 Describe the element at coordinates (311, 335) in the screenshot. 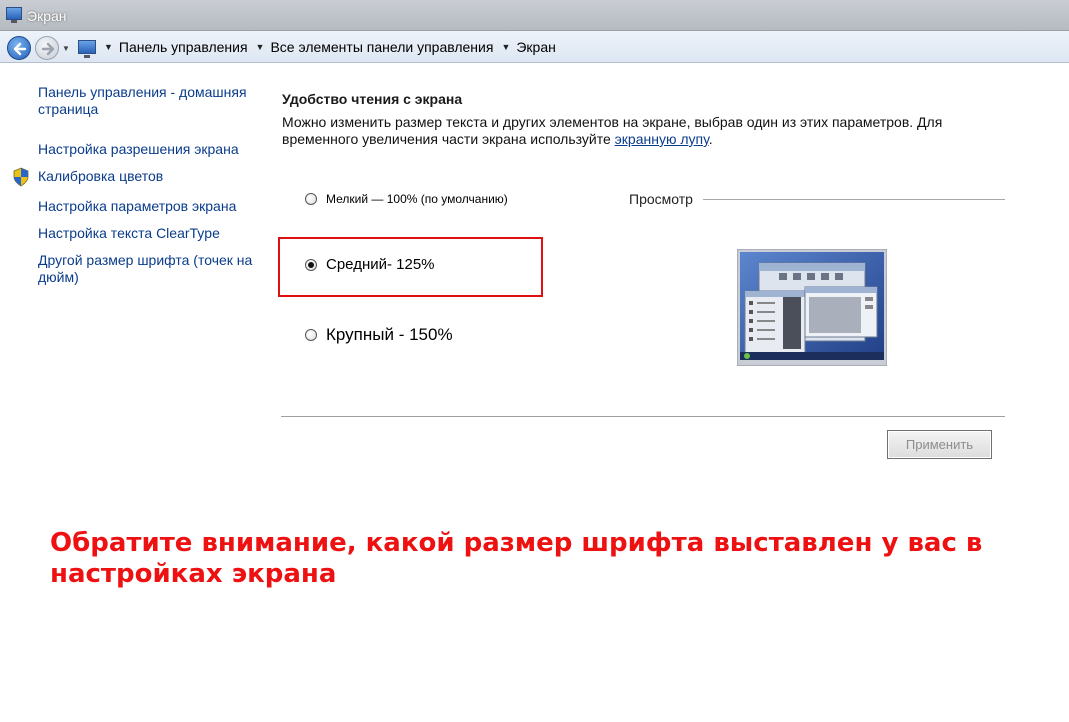

I see `radio-large` at that location.